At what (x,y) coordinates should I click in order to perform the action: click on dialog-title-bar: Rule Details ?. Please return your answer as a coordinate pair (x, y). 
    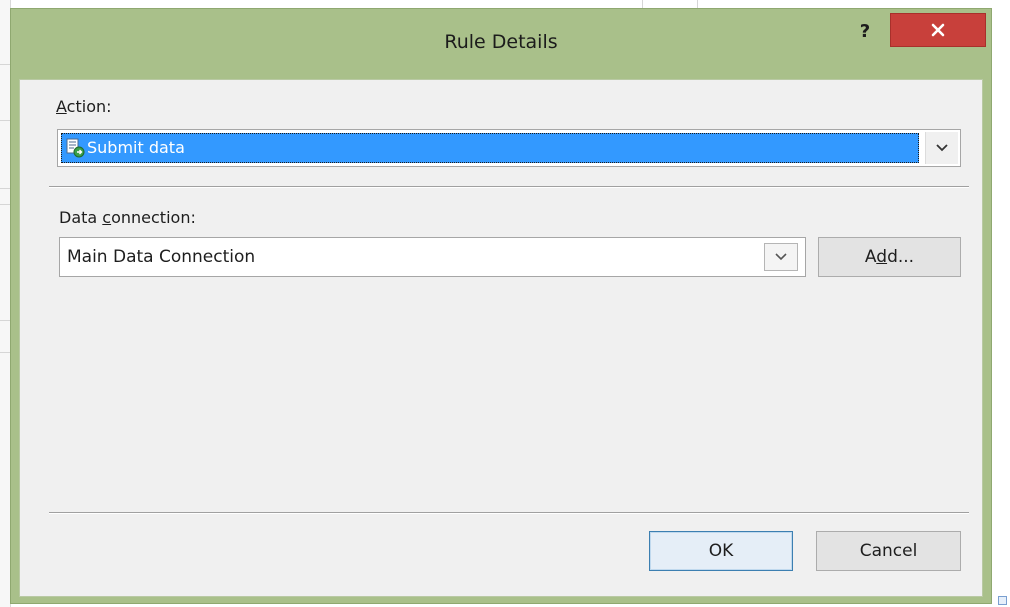
    Looking at the image, I should click on (501, 44).